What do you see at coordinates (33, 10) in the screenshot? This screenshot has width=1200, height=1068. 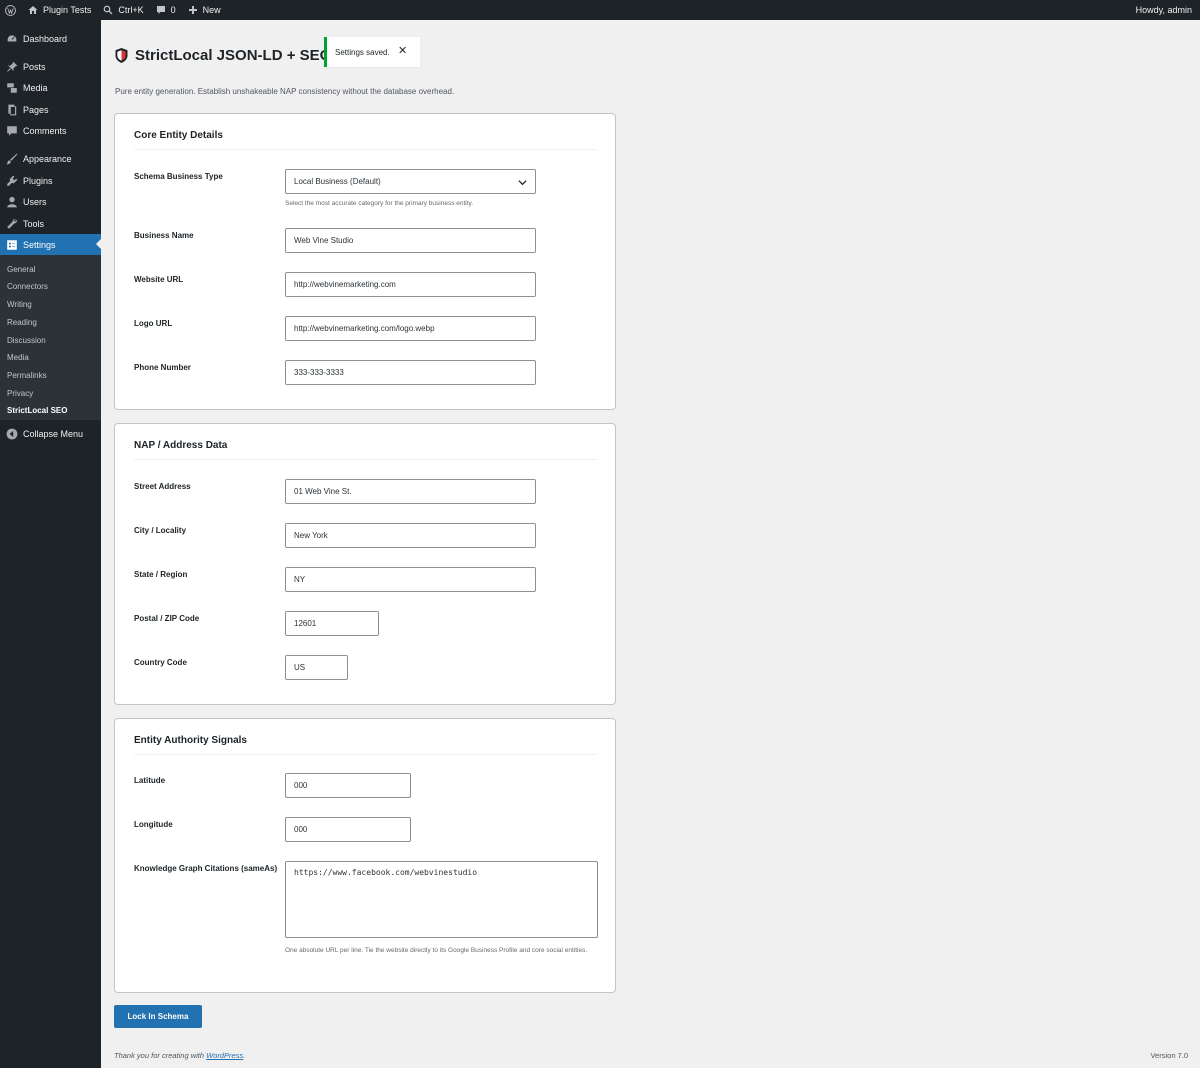 I see `home-icon` at bounding box center [33, 10].